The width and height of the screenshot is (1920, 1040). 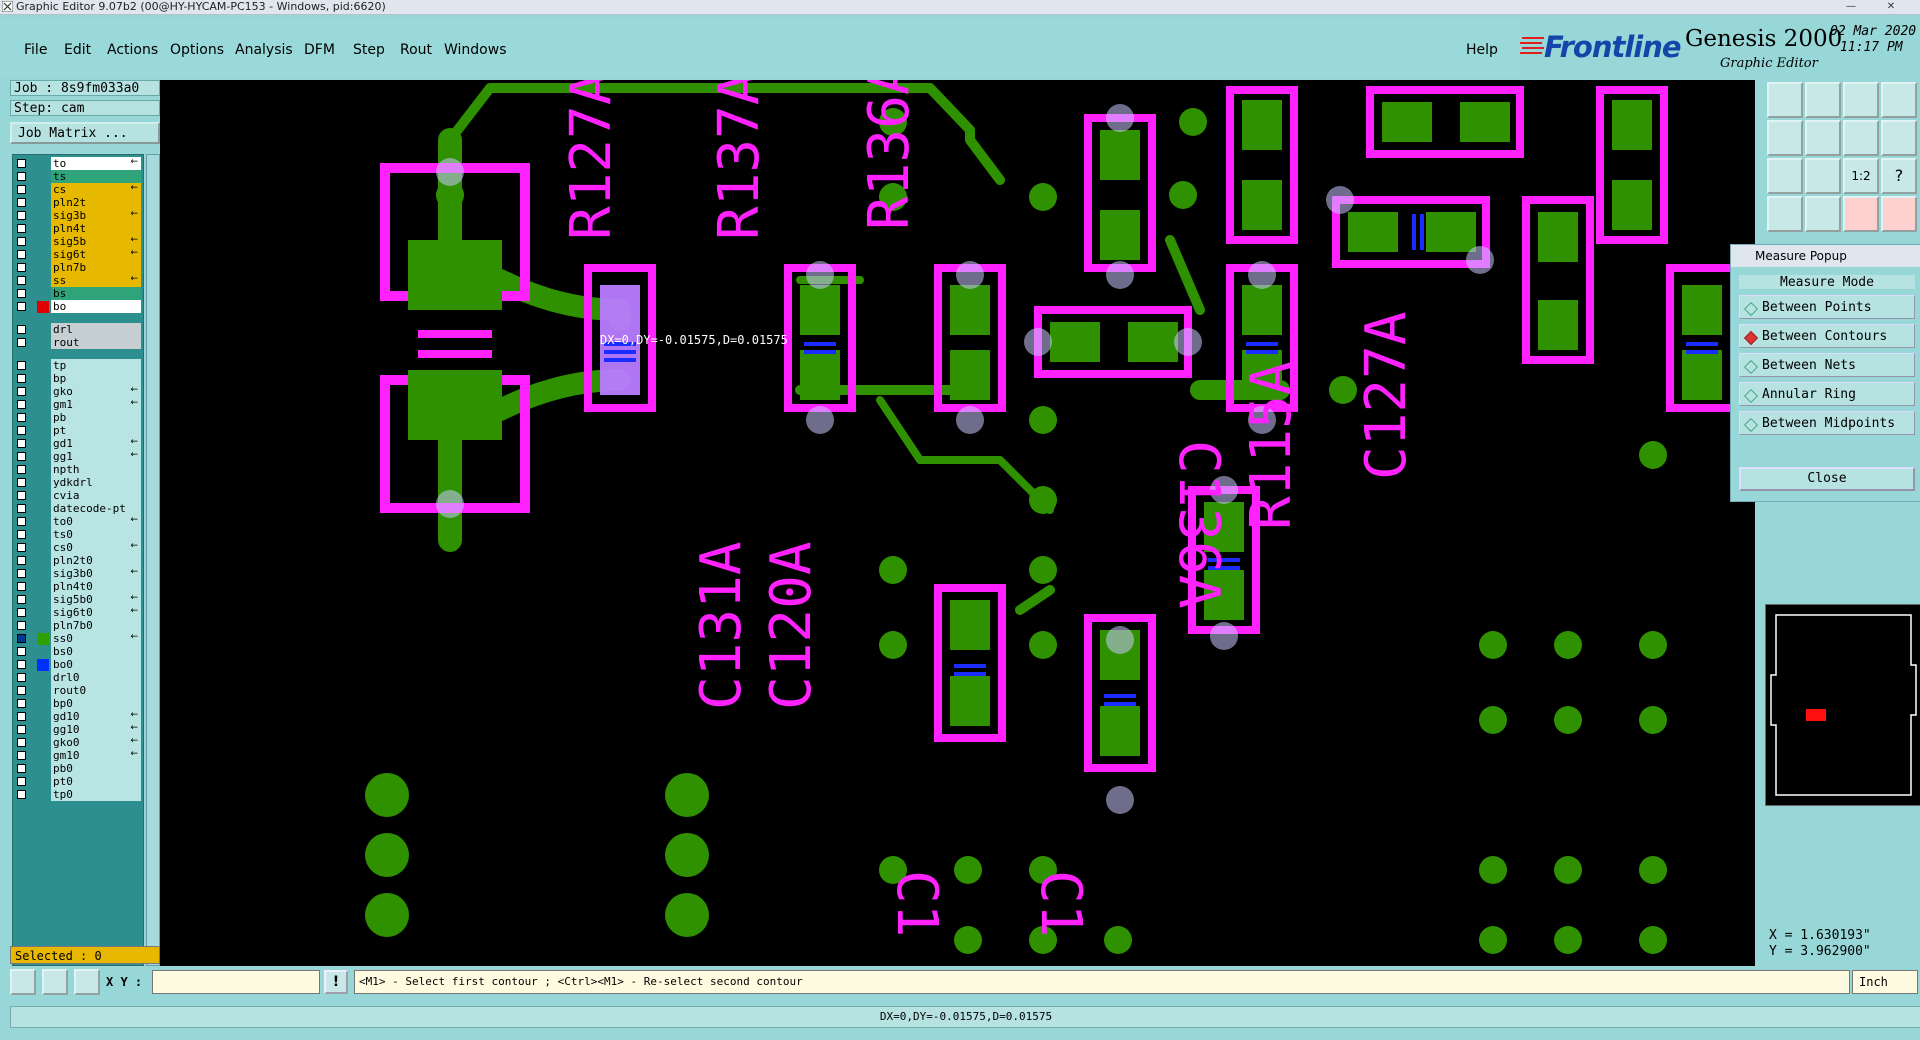 What do you see at coordinates (78, 652) in the screenshot?
I see `layer-row-bs0: bs0` at bounding box center [78, 652].